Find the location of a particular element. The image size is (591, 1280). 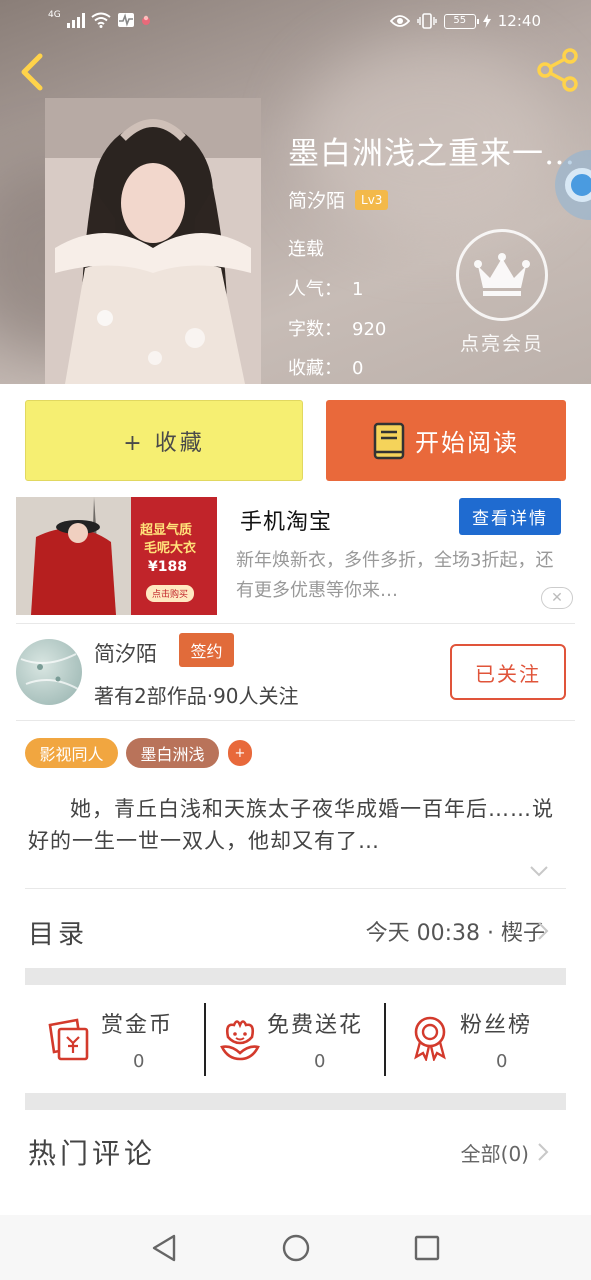

ad-details-button: 查看详情 is located at coordinates (510, 516).